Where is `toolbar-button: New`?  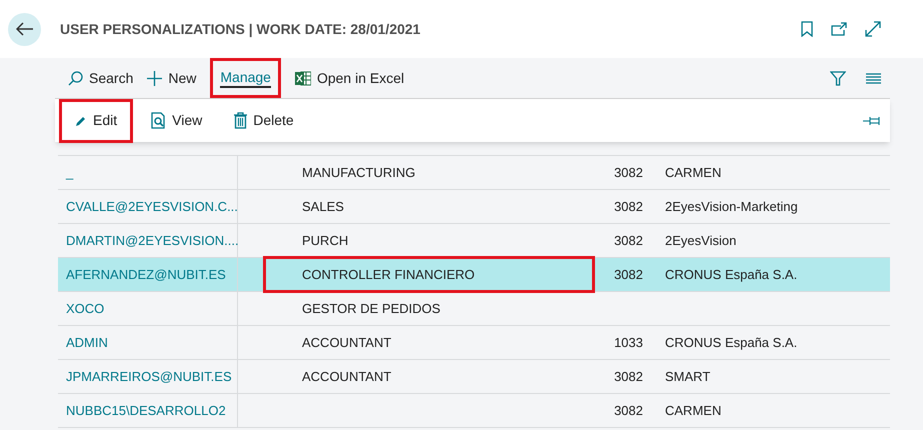
toolbar-button: New is located at coordinates (171, 78).